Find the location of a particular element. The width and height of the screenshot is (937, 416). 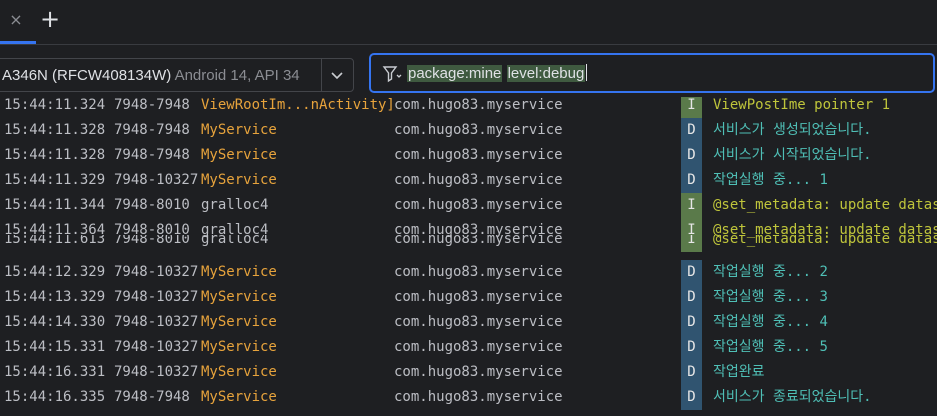

close-tab-icon: × is located at coordinates (16, 20).